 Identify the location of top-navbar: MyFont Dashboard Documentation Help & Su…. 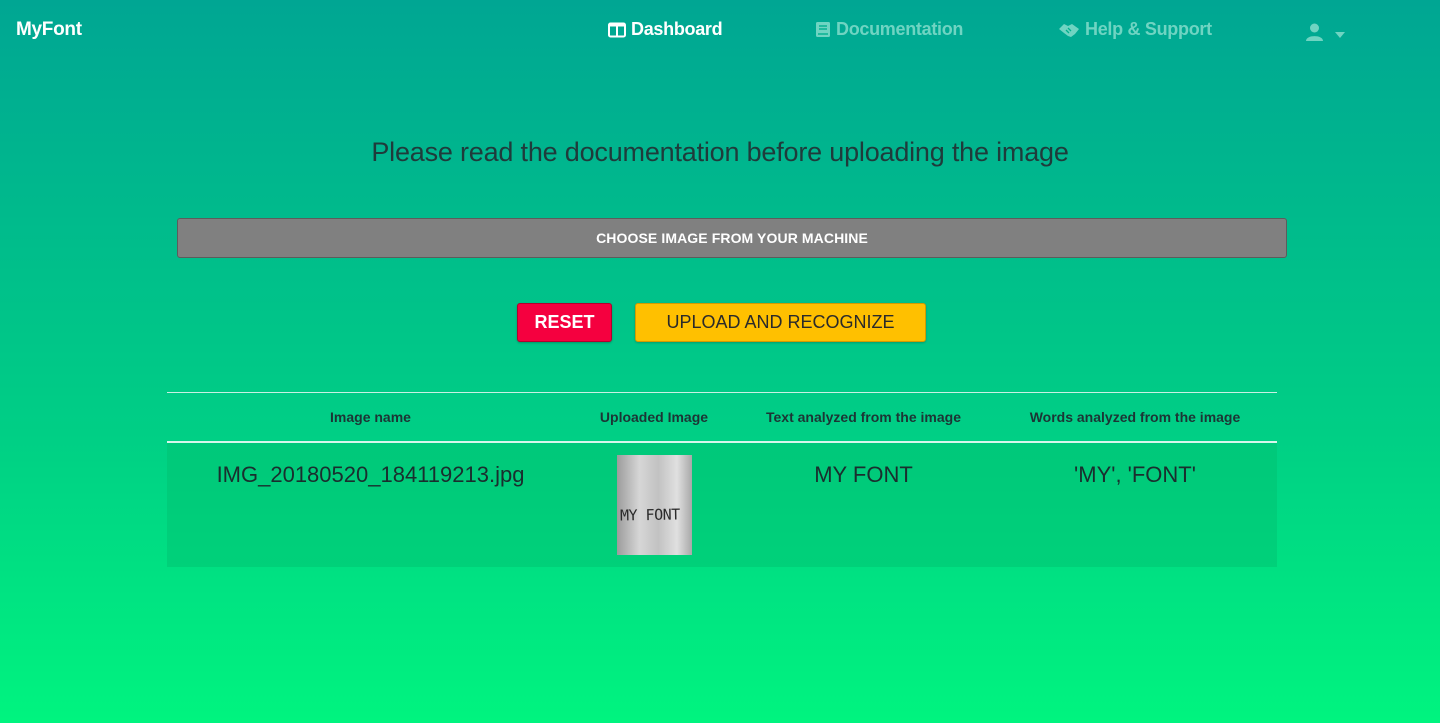
(720, 31).